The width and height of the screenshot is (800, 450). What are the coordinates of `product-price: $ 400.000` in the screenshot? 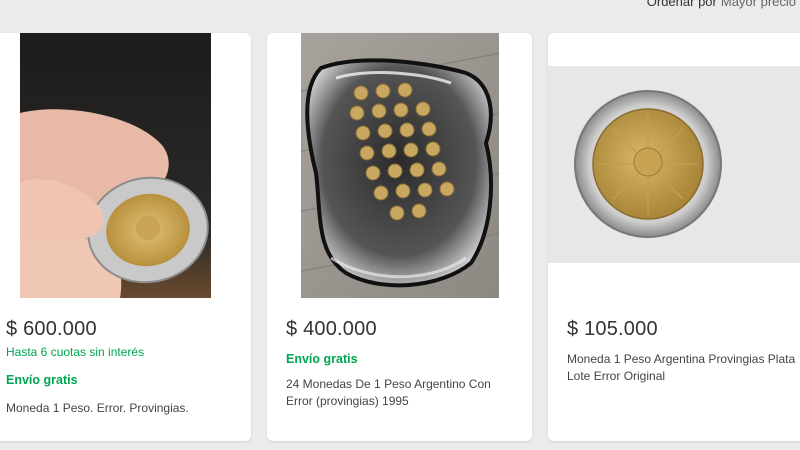 It's located at (331, 329).